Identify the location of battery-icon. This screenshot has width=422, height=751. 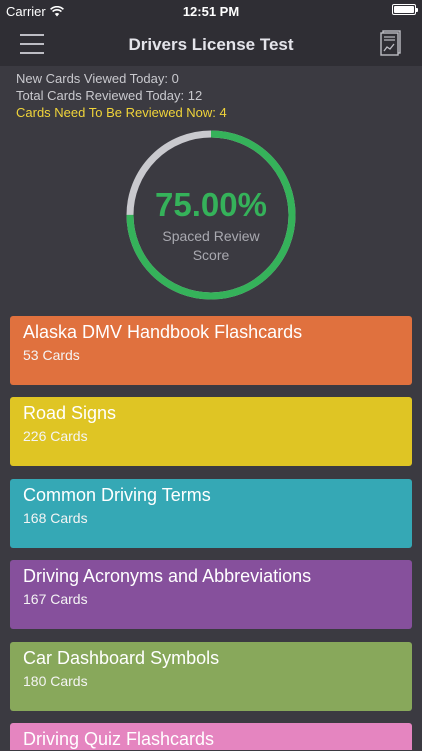
(405, 9).